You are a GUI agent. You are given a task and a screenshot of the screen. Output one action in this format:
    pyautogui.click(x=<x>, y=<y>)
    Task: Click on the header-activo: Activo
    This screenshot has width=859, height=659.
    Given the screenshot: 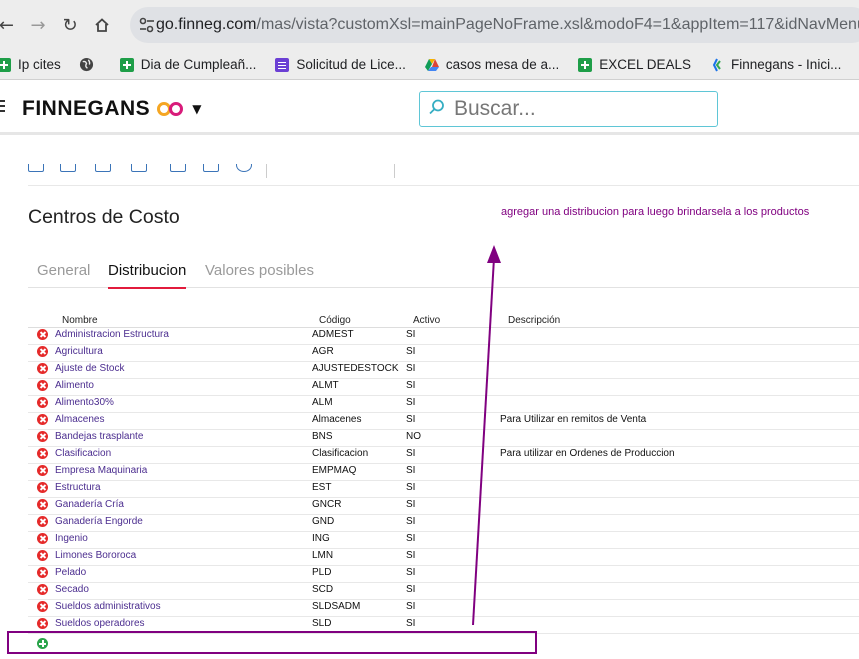 What is the action you would take?
    pyautogui.click(x=426, y=320)
    